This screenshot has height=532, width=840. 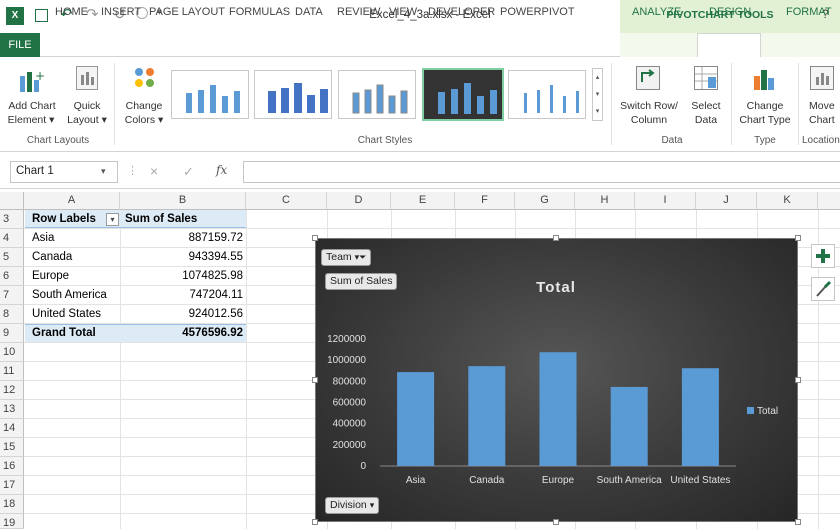 What do you see at coordinates (12, 390) in the screenshot?
I see `row-header-12: 12` at bounding box center [12, 390].